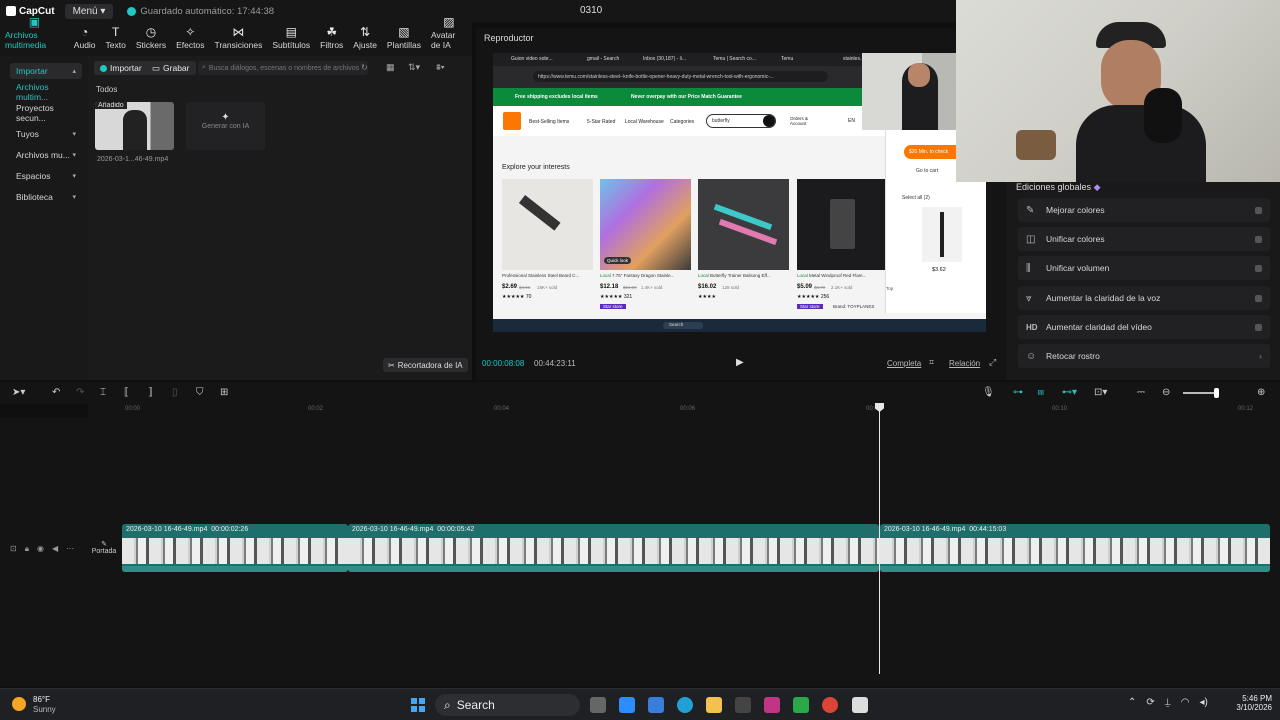 This screenshot has width=1280, height=720. I want to click on shield-icon: ⛉, so click(200, 392).